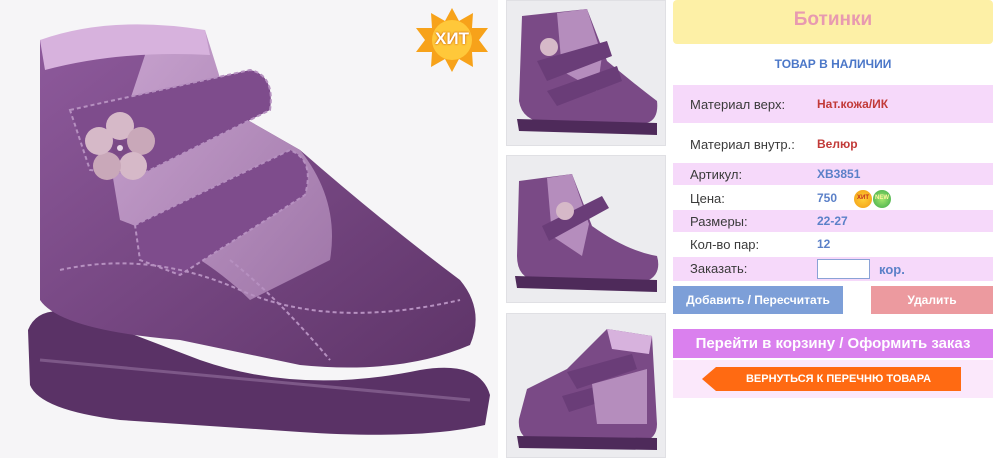 The width and height of the screenshot is (1000, 458). I want to click on spec-row-sizes: Размеры: 22-27, so click(833, 221).